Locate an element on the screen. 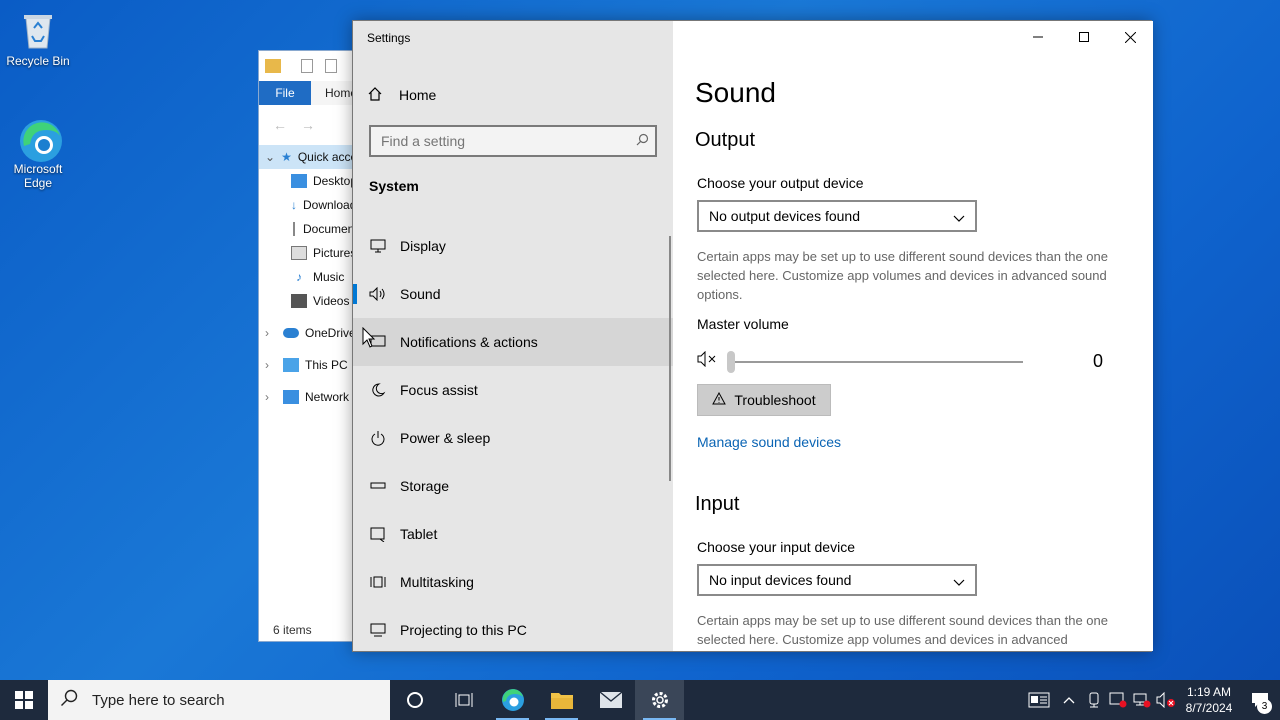  cortana-button is located at coordinates (414, 700).